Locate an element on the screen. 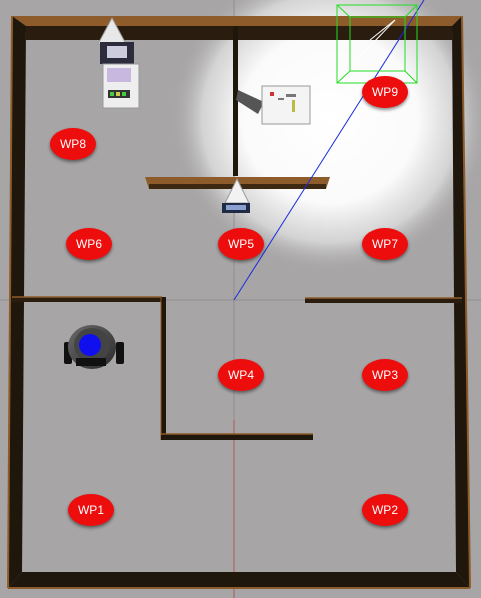 The image size is (481, 598). waypoint-wp7: WP7 is located at coordinates (385, 244).